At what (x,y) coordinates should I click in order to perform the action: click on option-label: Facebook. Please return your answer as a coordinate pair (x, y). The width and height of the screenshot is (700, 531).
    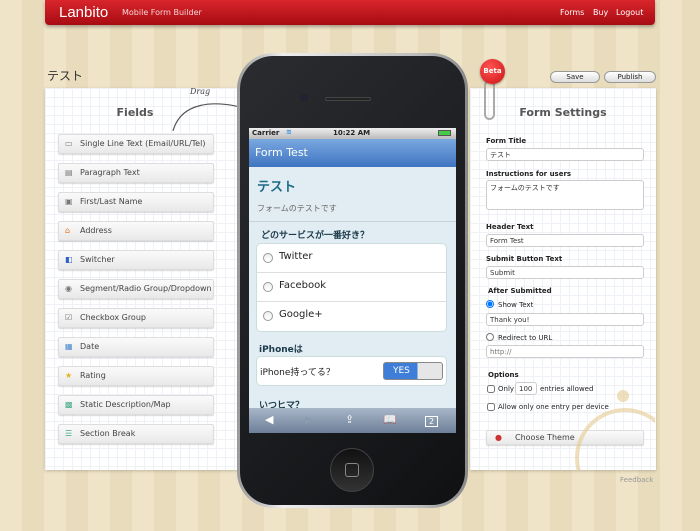
    Looking at the image, I should click on (302, 285).